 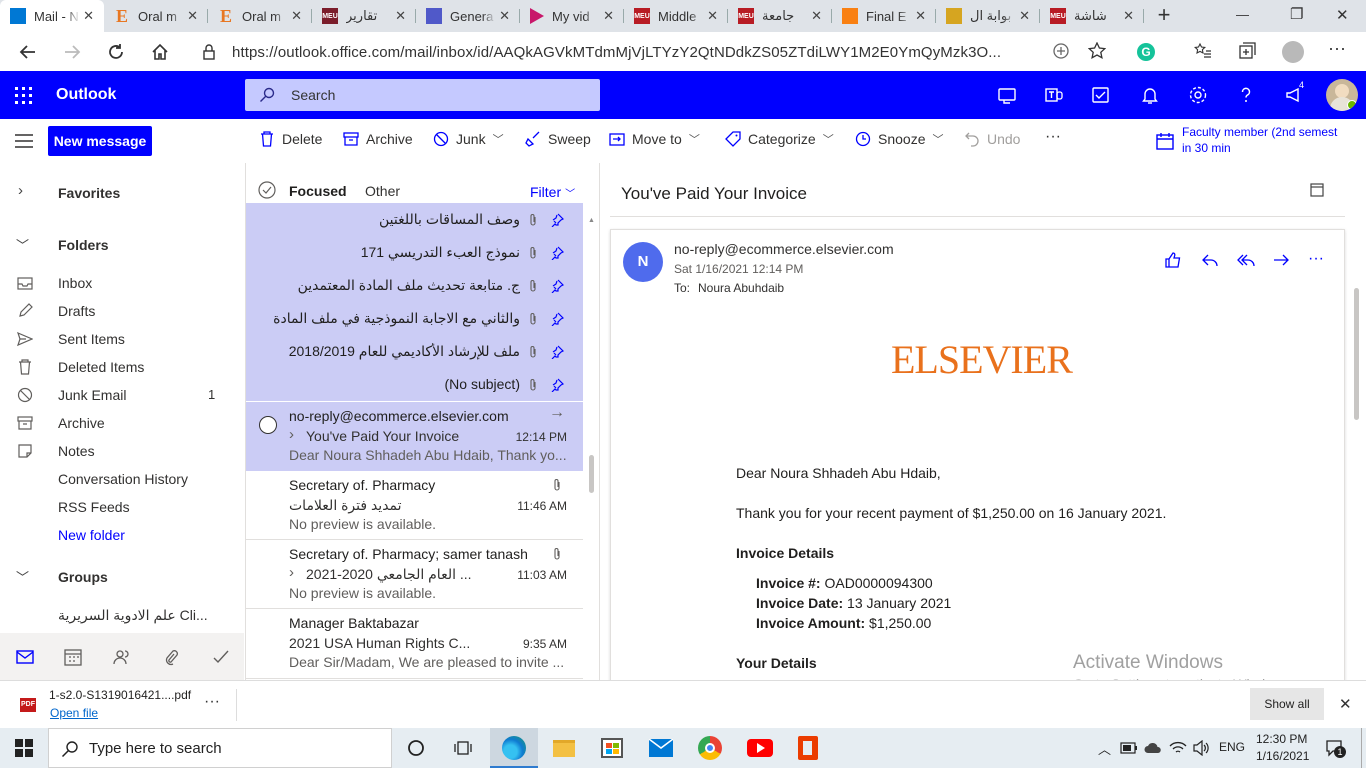 What do you see at coordinates (74, 713) in the screenshot?
I see `open-file-link: Open file` at bounding box center [74, 713].